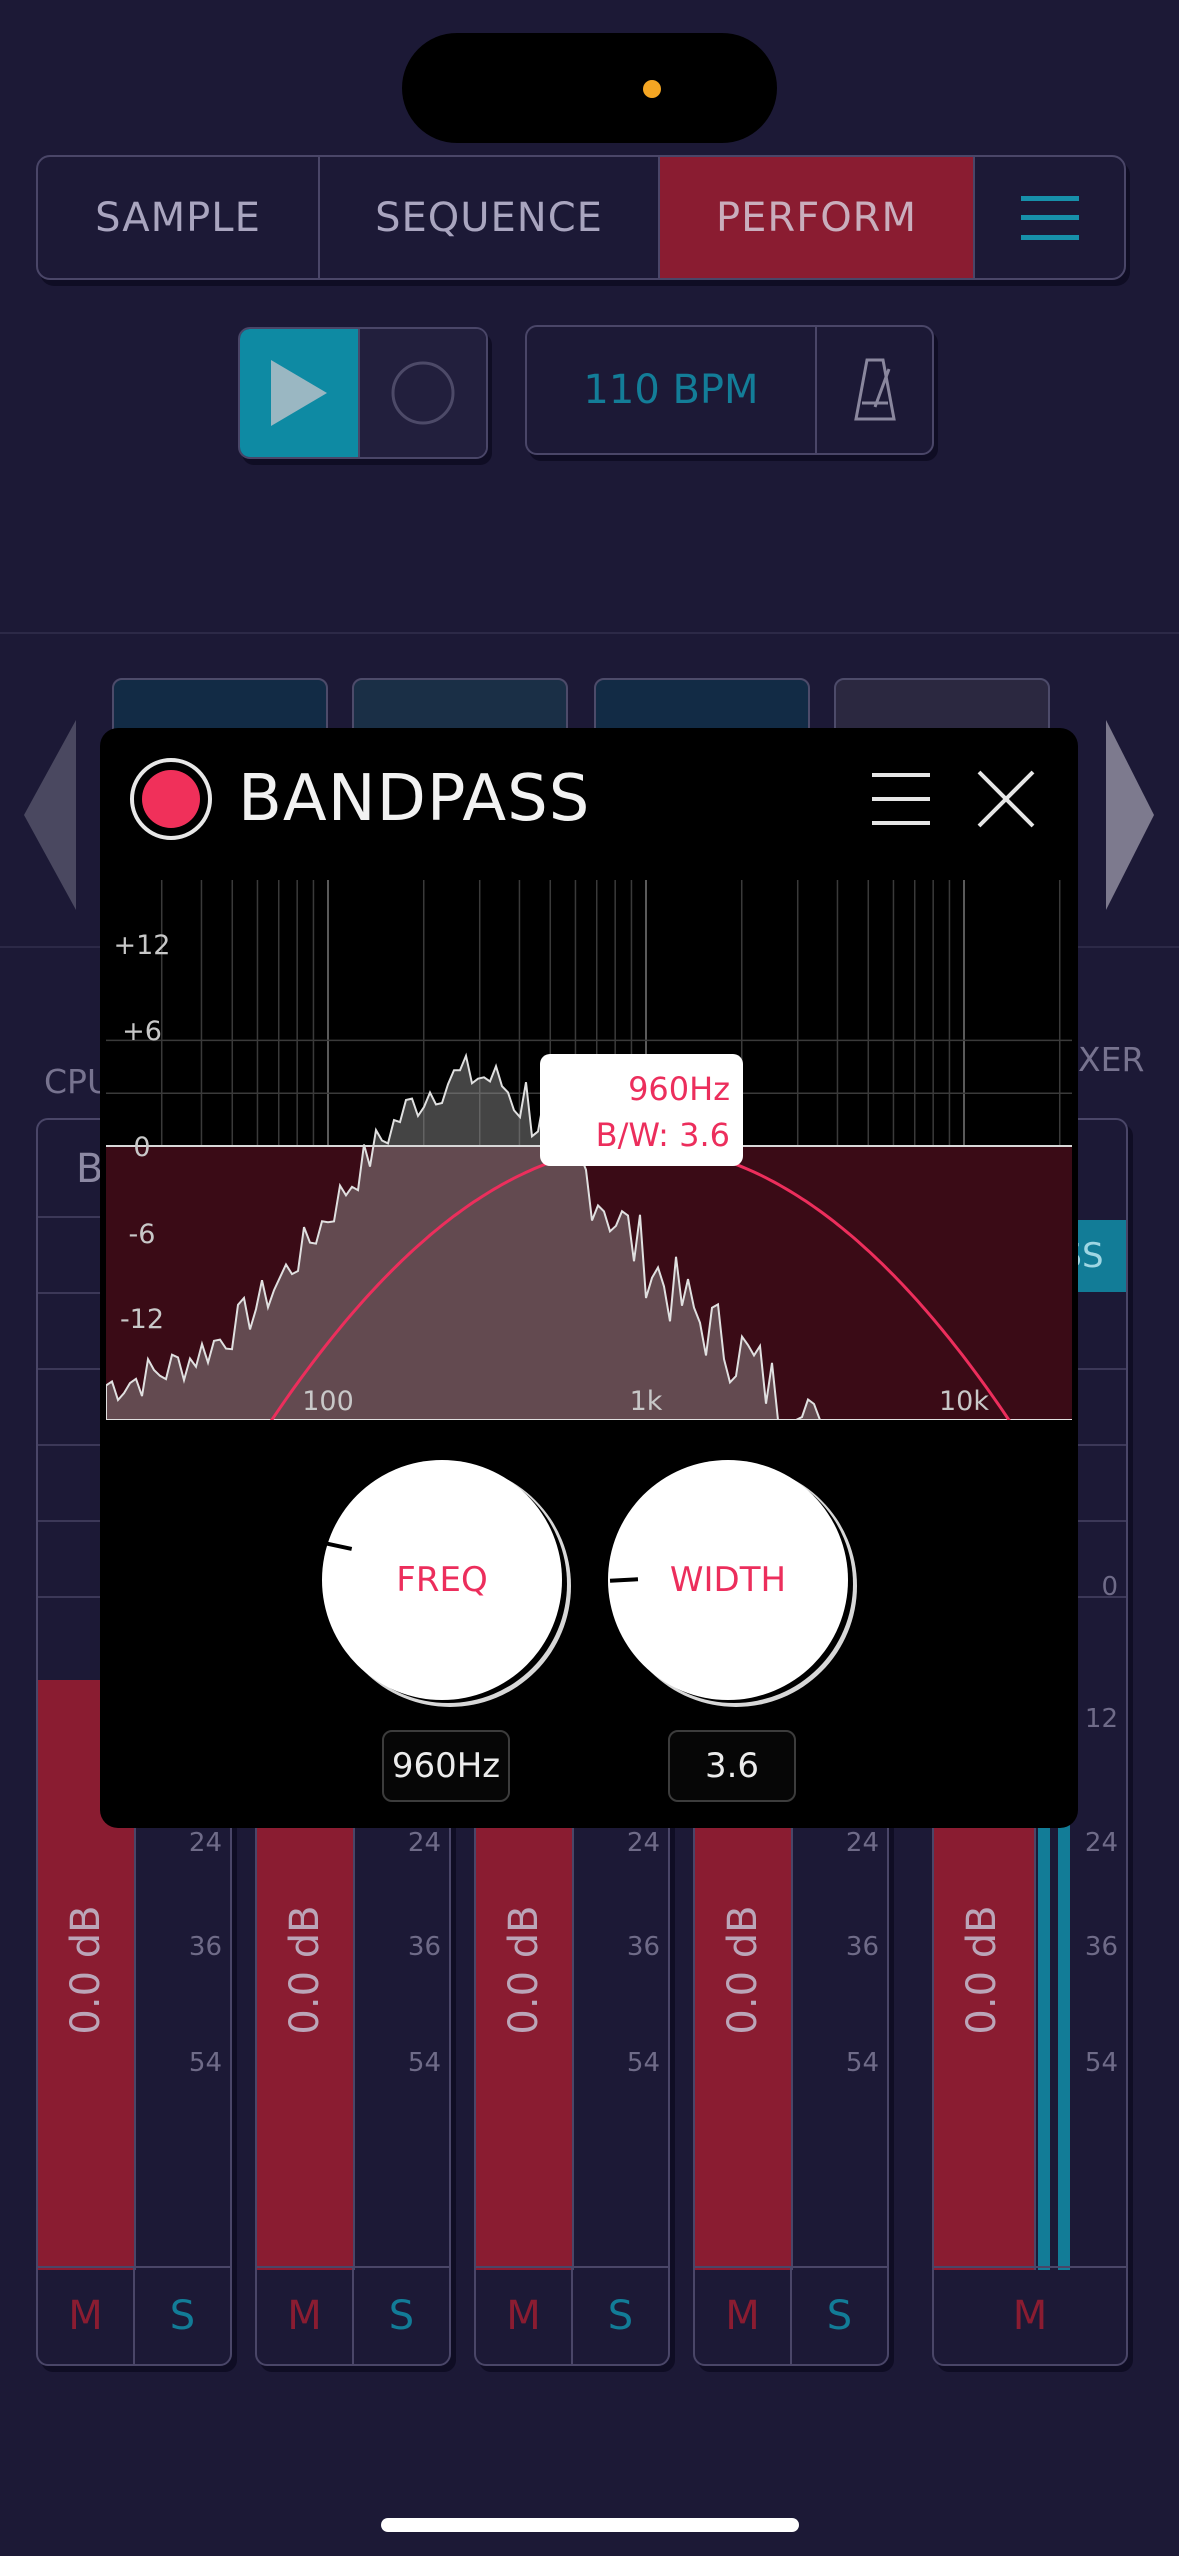 The image size is (1179, 2556). I want to click on y-tick-label: 0, so click(141, 1147).